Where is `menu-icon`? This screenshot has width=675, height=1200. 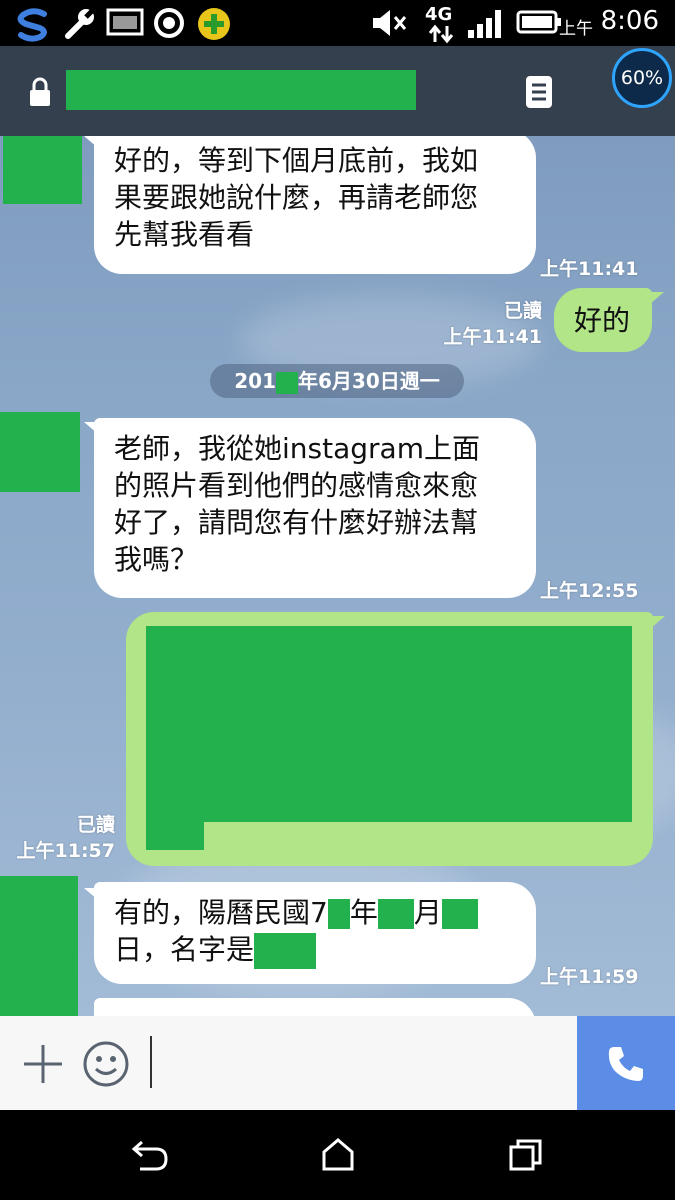 menu-icon is located at coordinates (539, 92).